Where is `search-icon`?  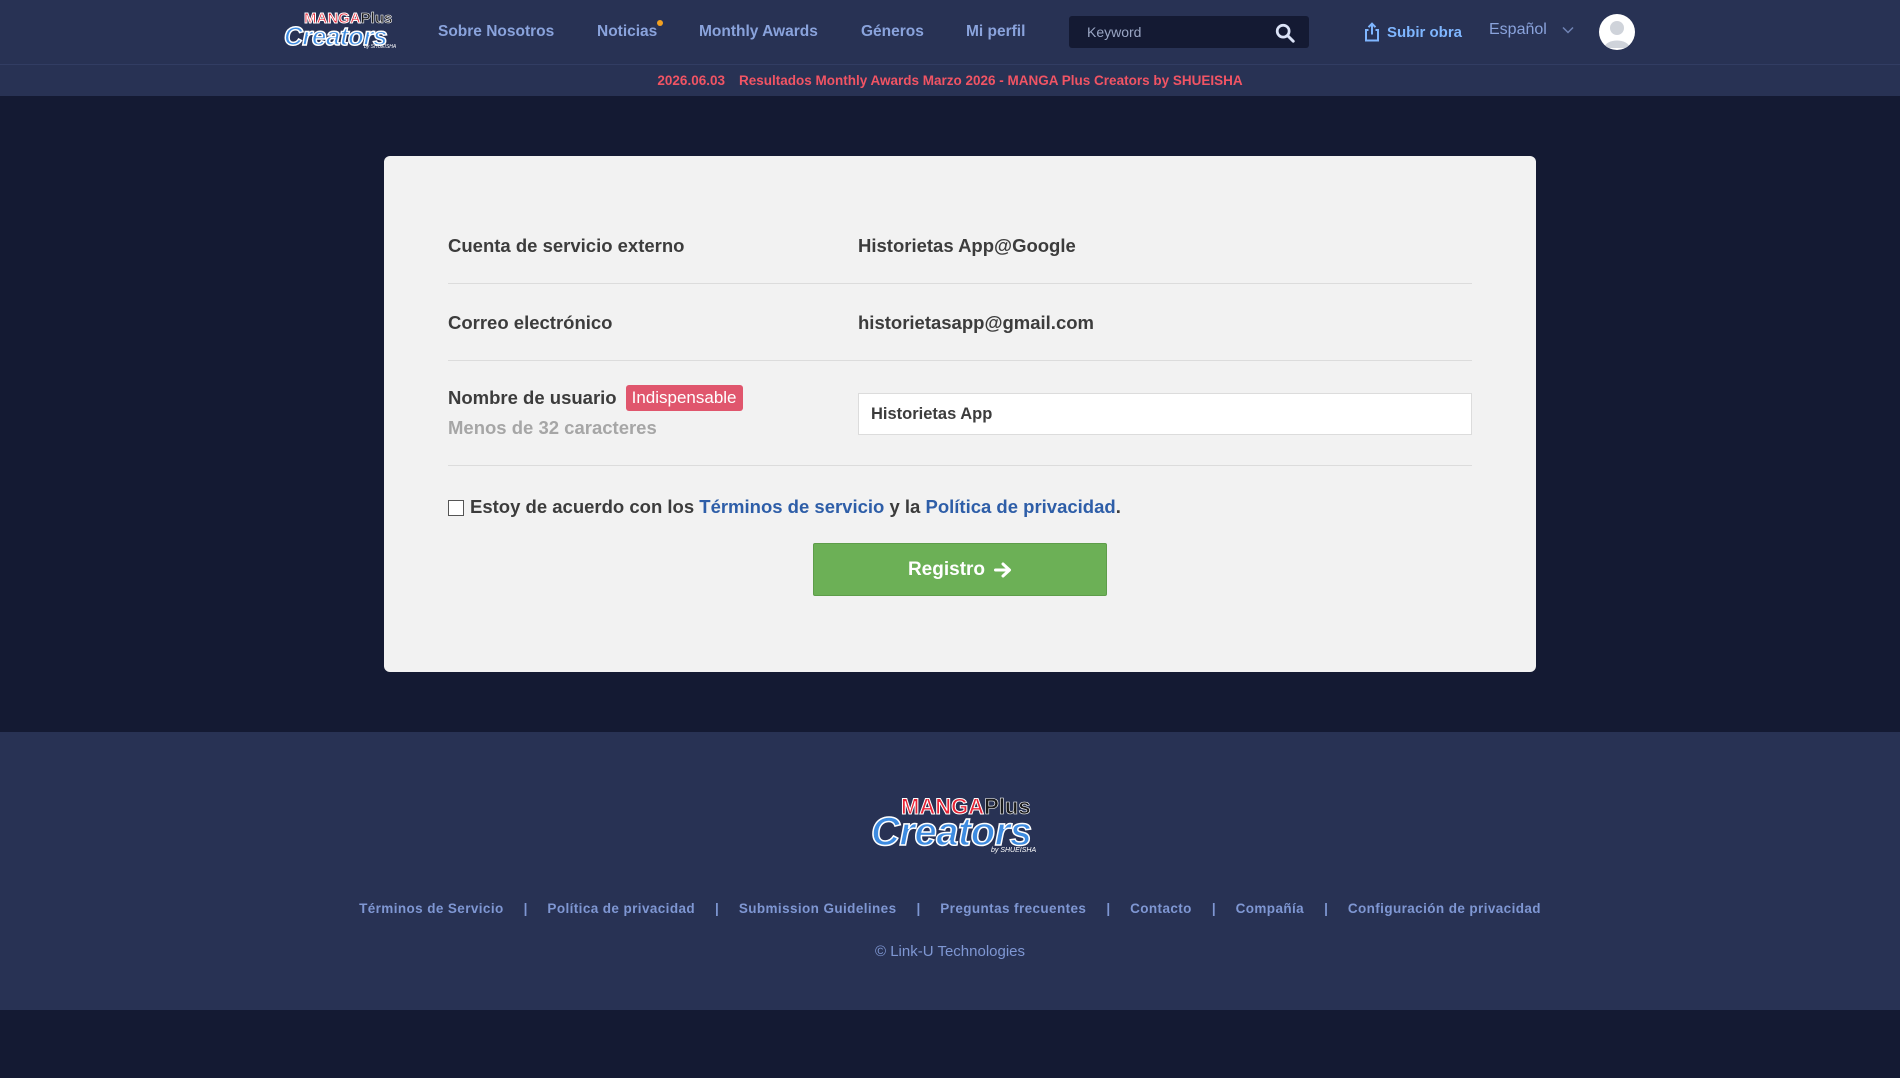 search-icon is located at coordinates (1285, 33).